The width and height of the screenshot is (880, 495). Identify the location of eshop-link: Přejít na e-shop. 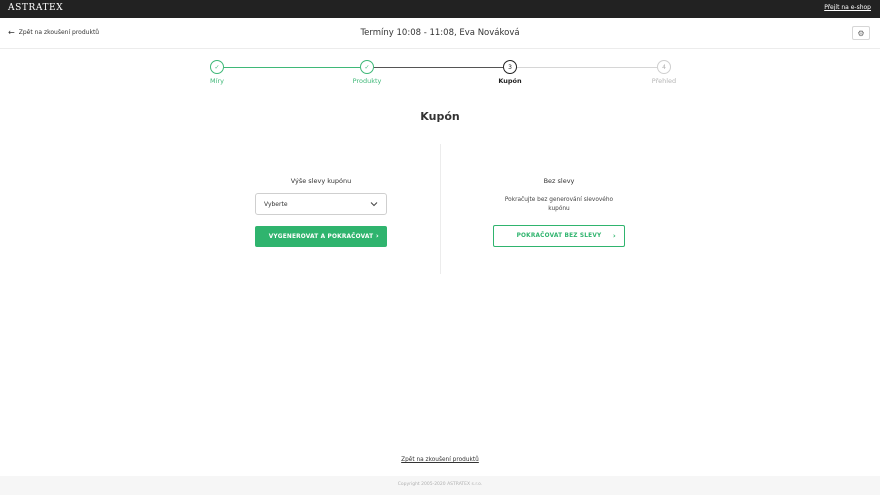
(847, 7).